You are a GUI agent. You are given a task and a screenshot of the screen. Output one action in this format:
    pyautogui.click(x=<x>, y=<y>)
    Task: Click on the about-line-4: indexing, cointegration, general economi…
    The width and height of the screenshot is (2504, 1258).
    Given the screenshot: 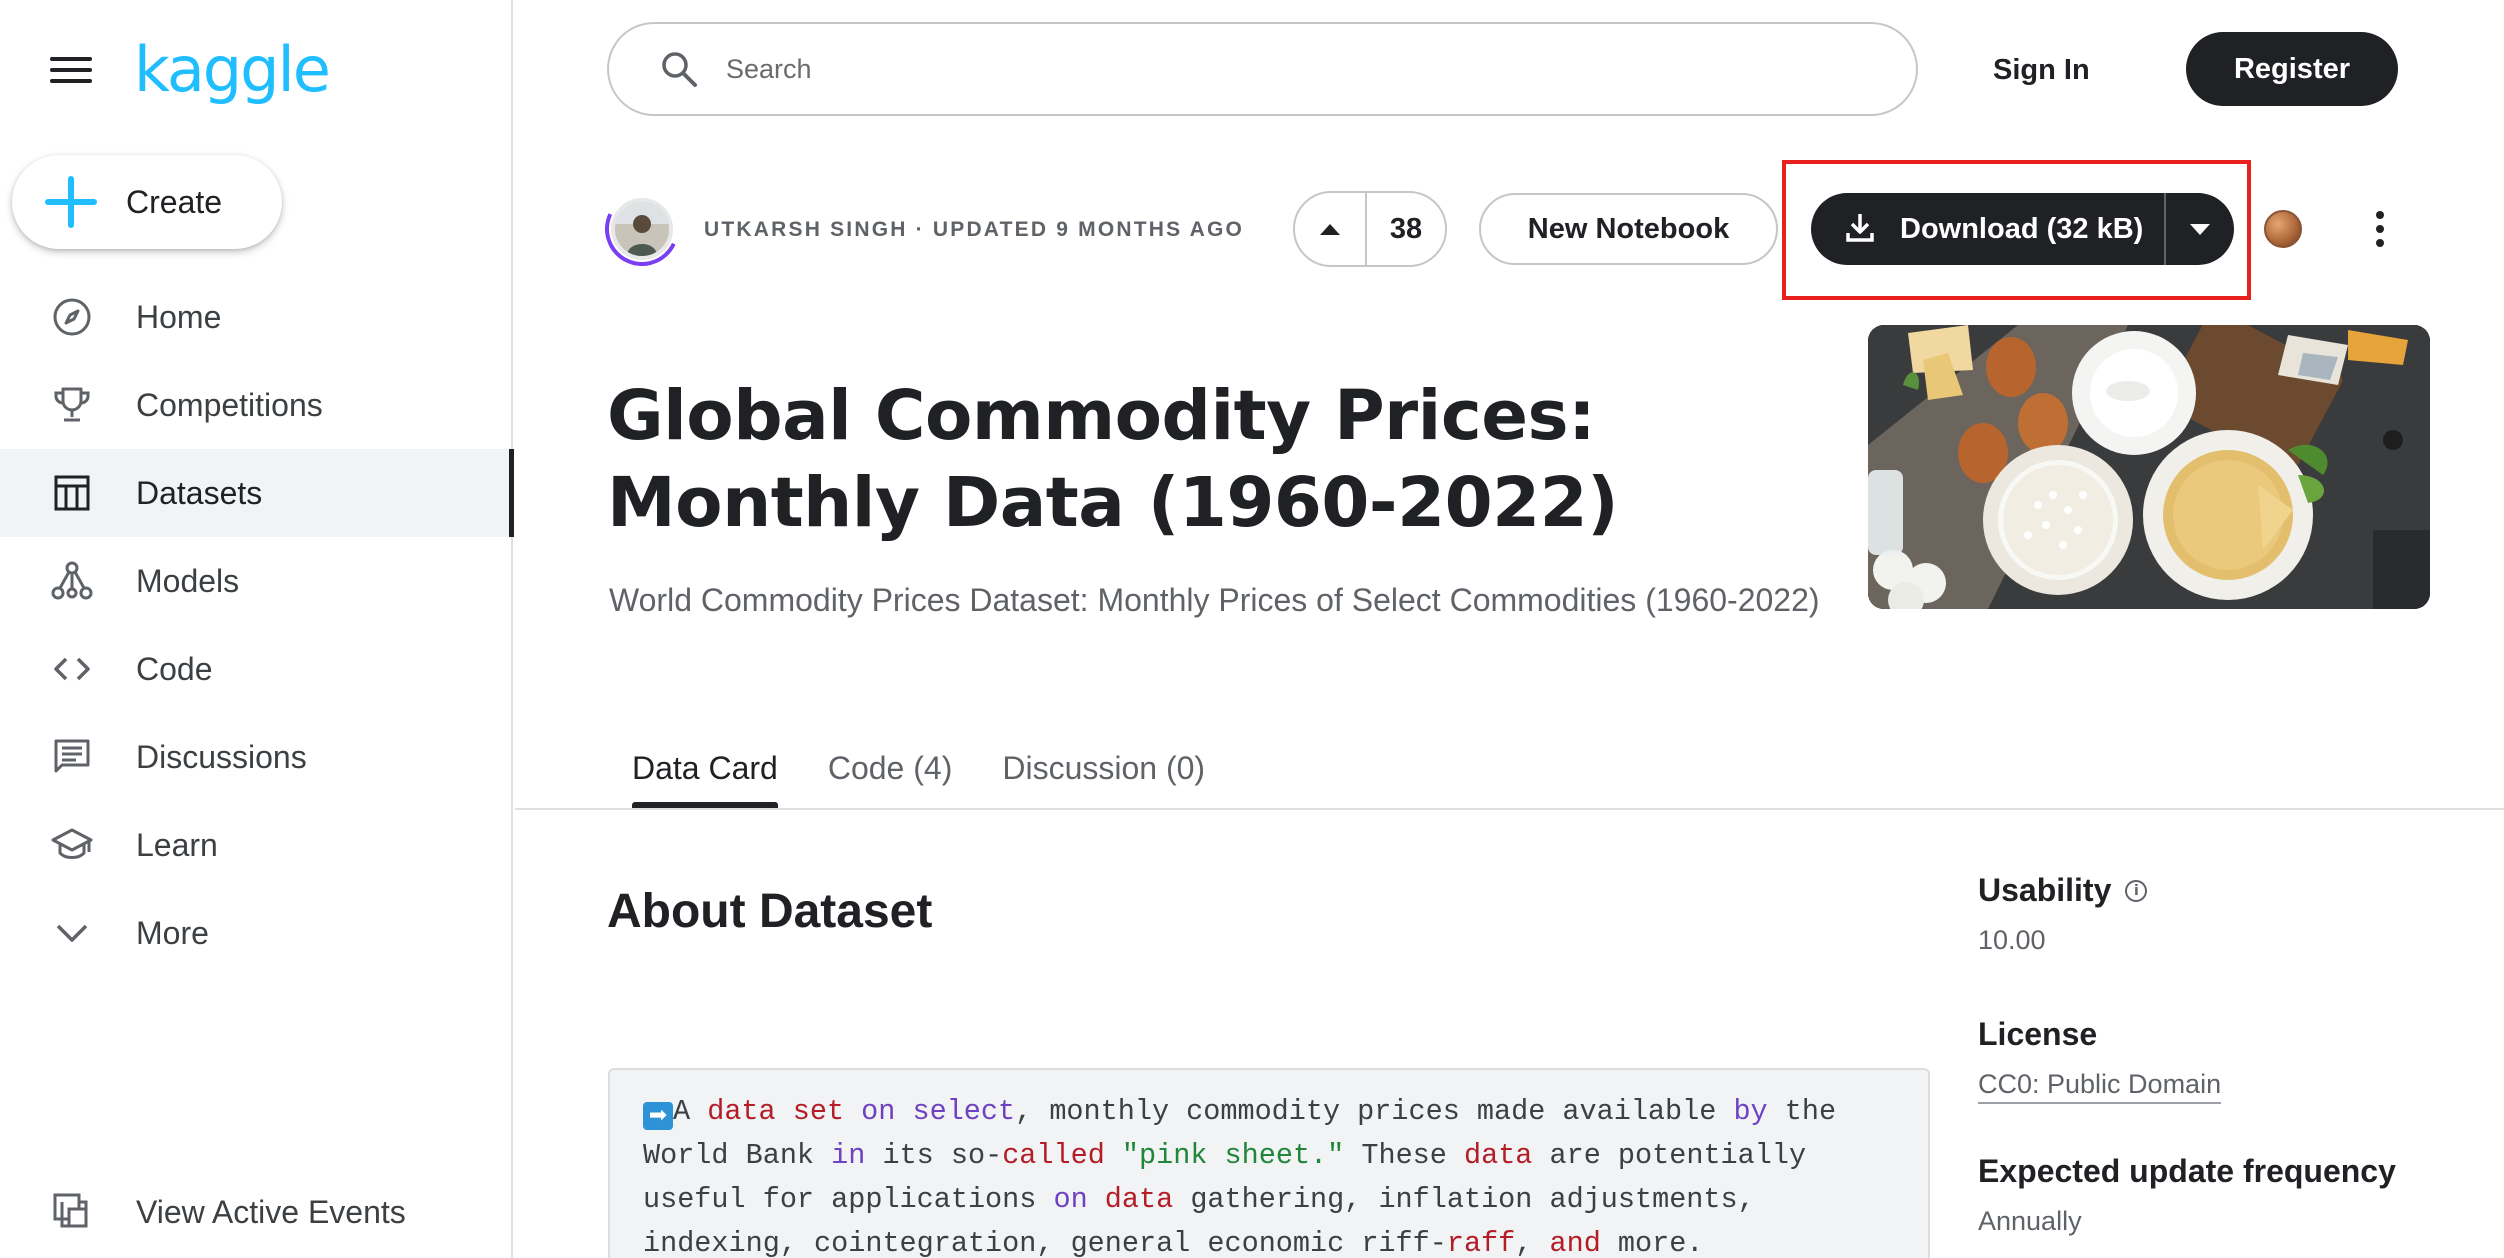 What is the action you would take?
    pyautogui.click(x=1285, y=1240)
    